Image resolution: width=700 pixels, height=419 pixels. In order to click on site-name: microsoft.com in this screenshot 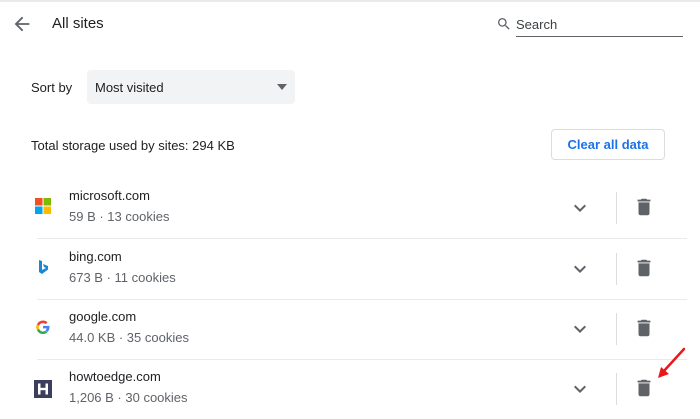, I will do `click(109, 195)`.